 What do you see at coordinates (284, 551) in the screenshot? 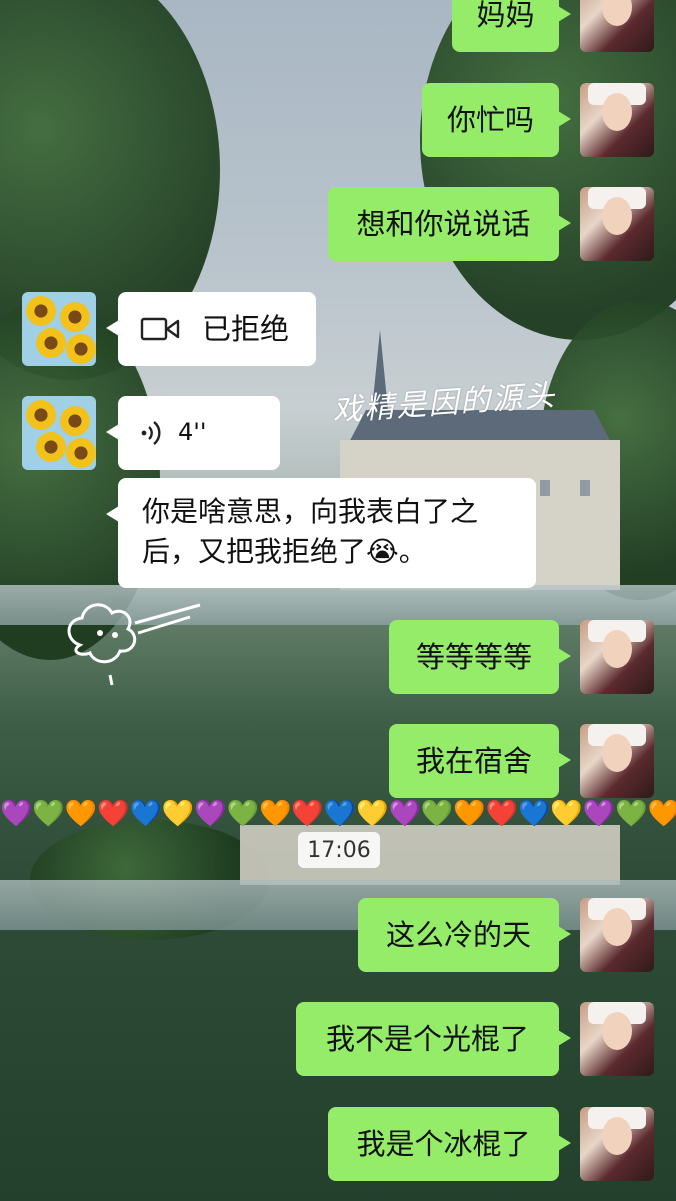
I see `message-text-line: 后，又把我拒绝了😭。` at bounding box center [284, 551].